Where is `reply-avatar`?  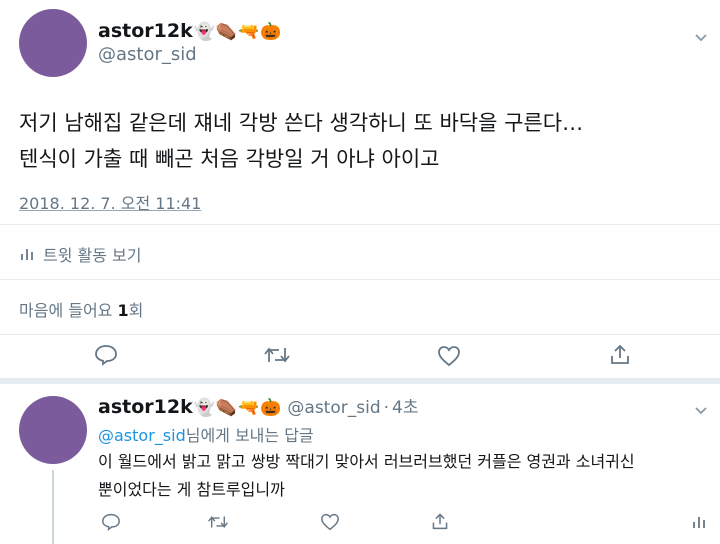
reply-avatar is located at coordinates (53, 430).